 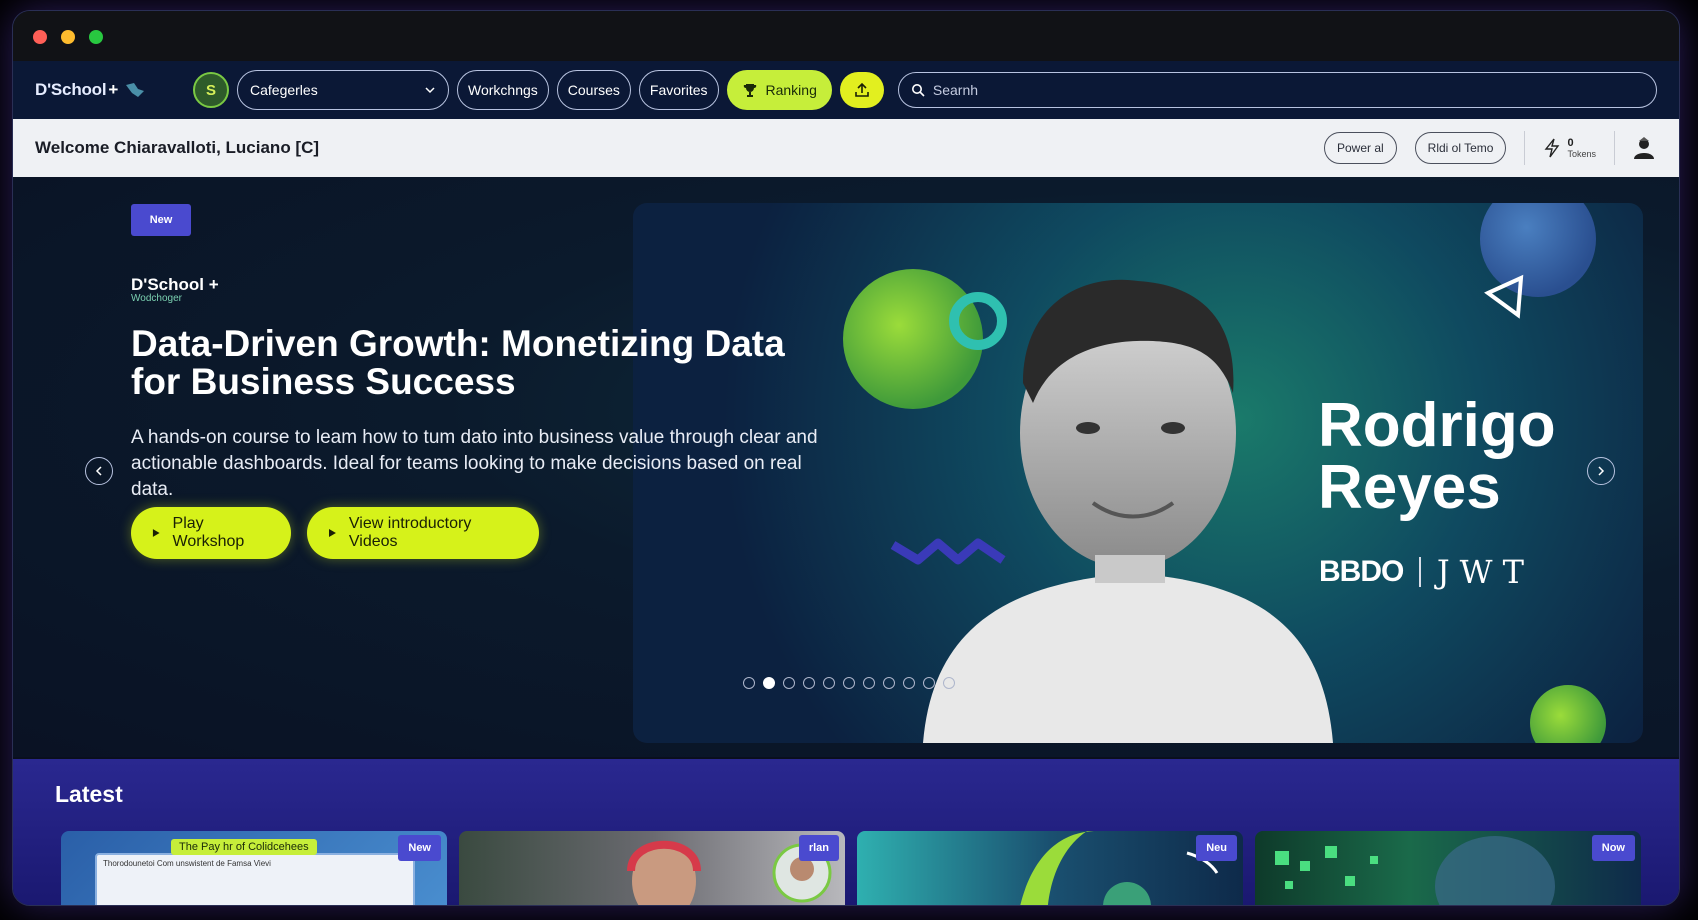 I want to click on search-icon, so click(x=918, y=90).